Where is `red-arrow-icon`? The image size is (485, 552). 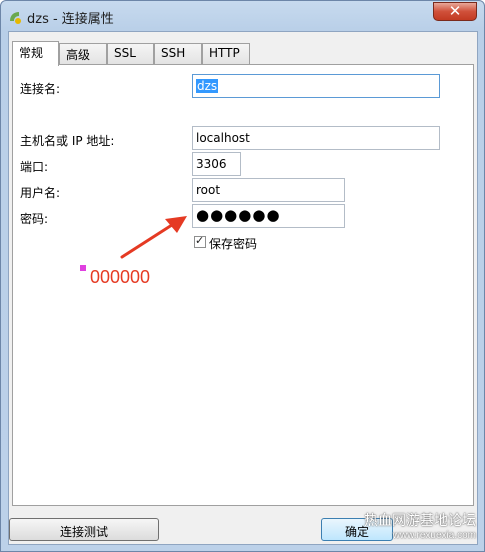 red-arrow-icon is located at coordinates (153, 237).